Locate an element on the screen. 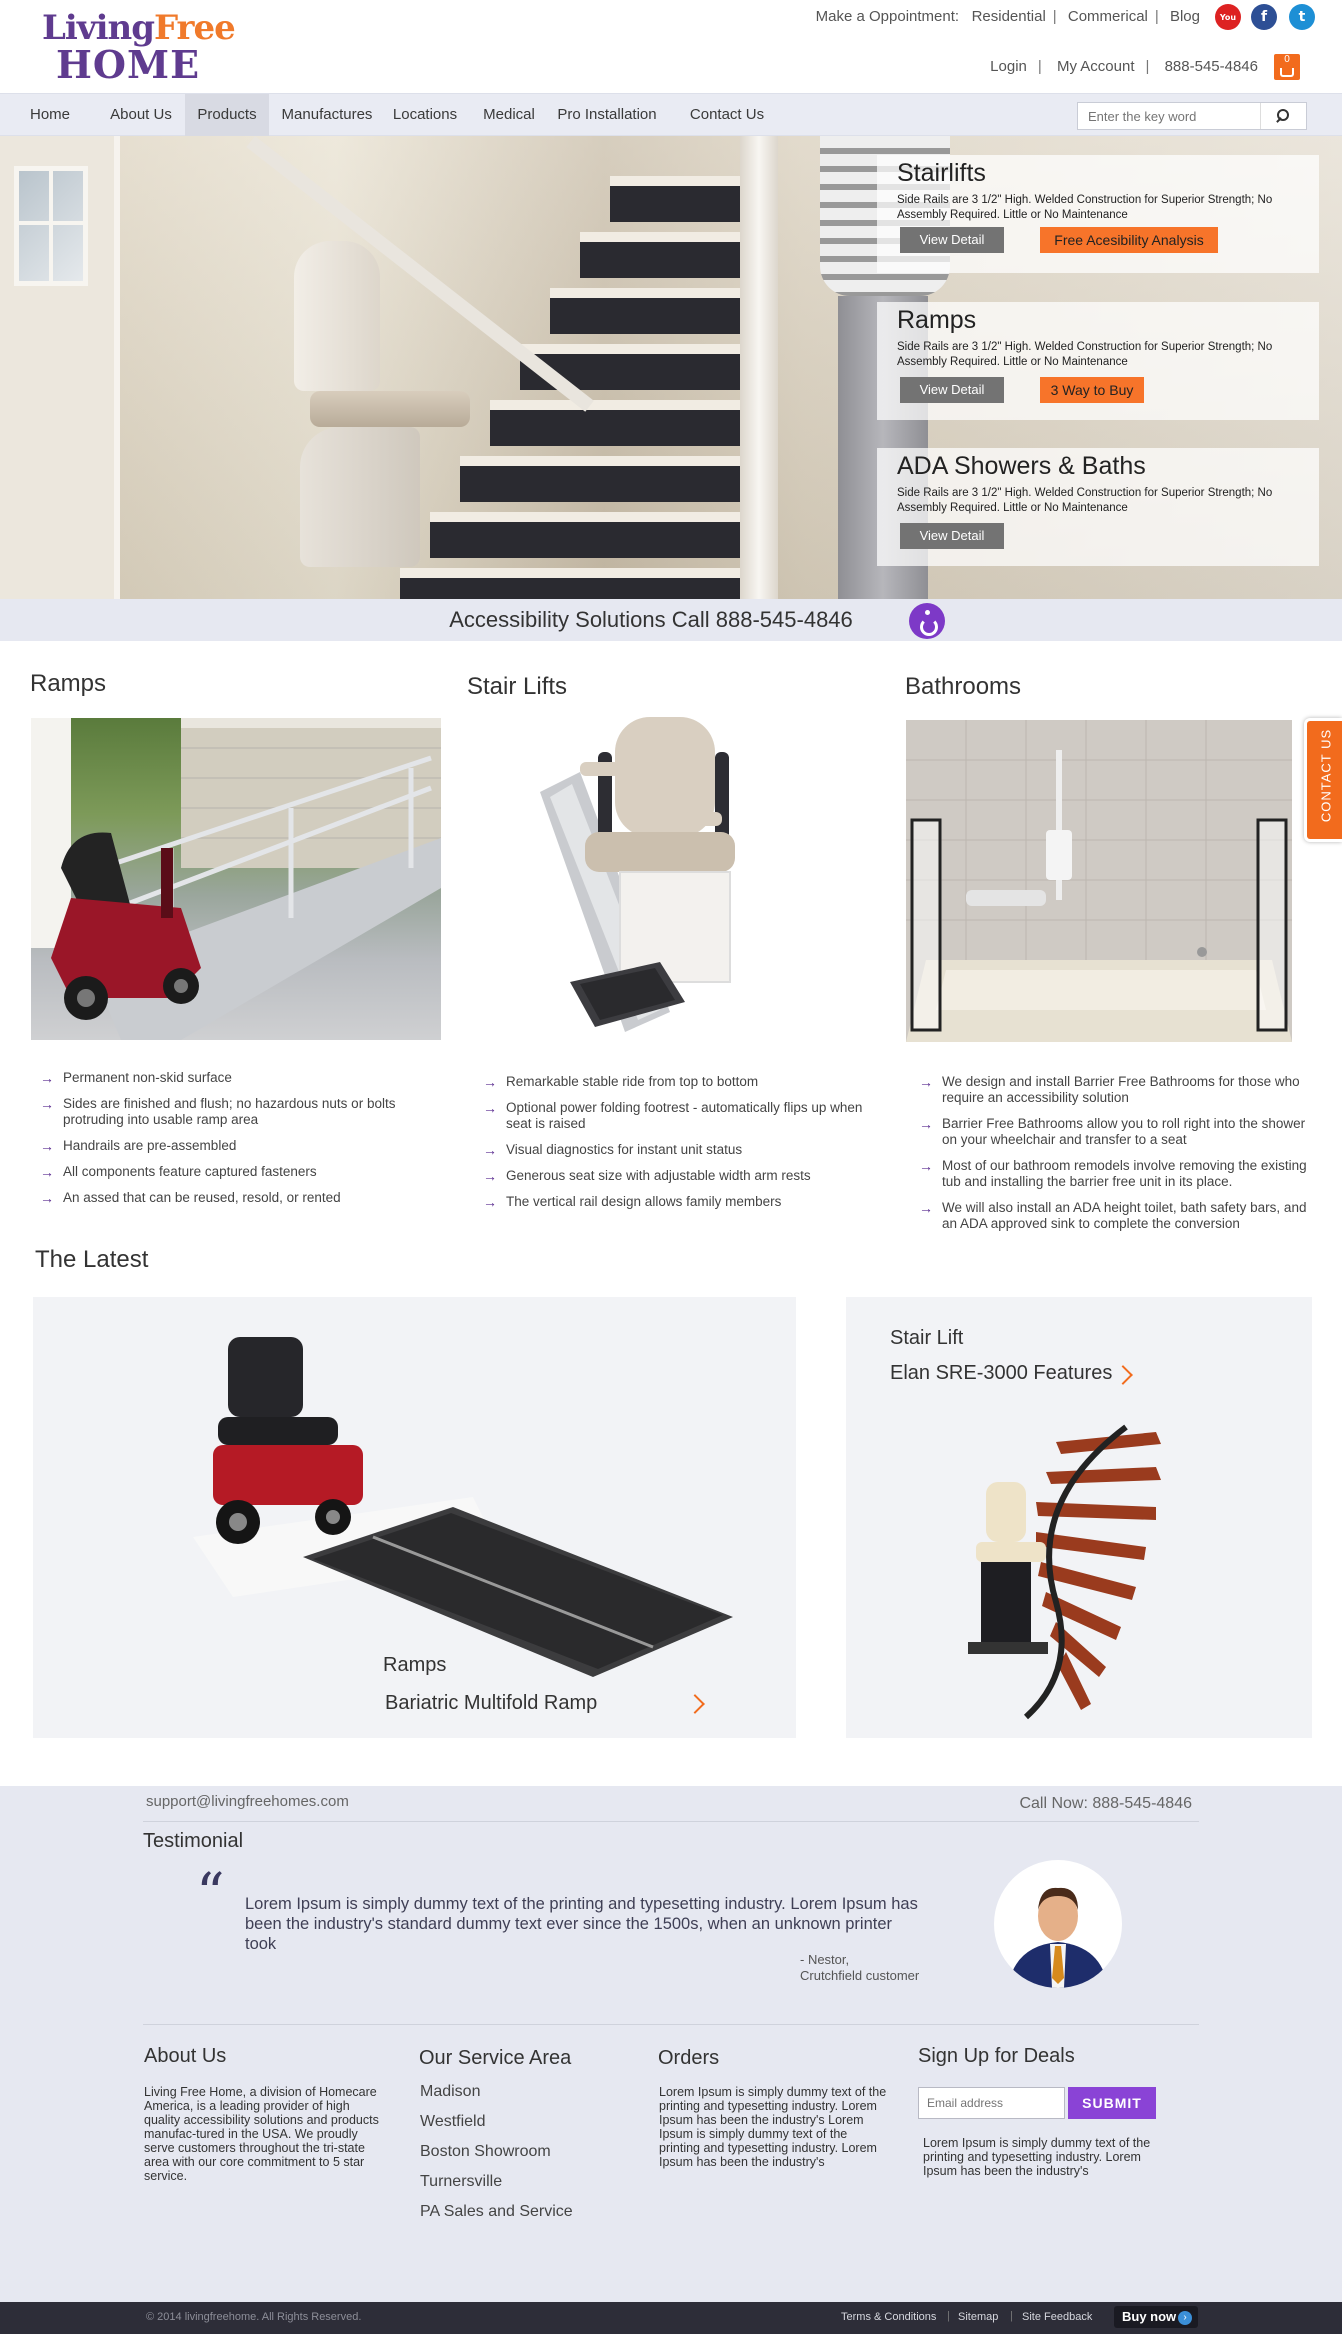  header-phone: 888-545-4846 is located at coordinates (1211, 66).